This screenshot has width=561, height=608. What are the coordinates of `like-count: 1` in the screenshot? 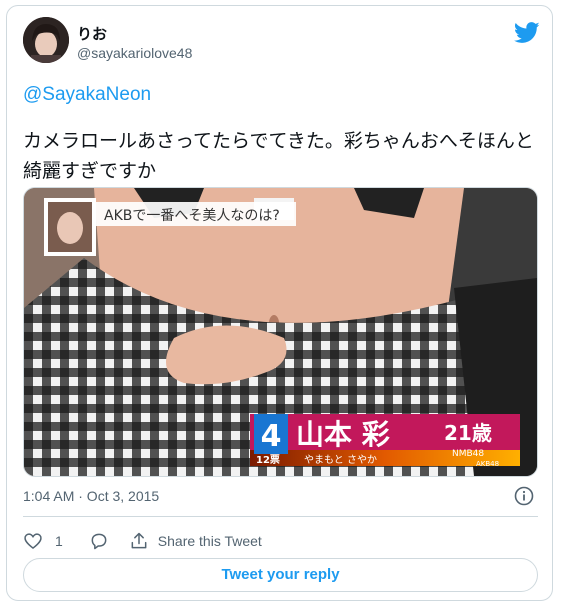 It's located at (59, 541).